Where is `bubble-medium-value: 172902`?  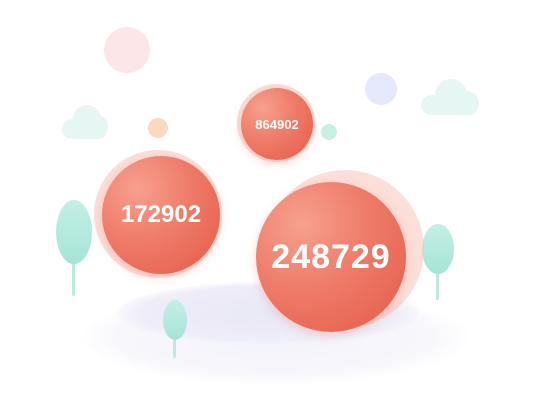
bubble-medium-value: 172902 is located at coordinates (161, 215).